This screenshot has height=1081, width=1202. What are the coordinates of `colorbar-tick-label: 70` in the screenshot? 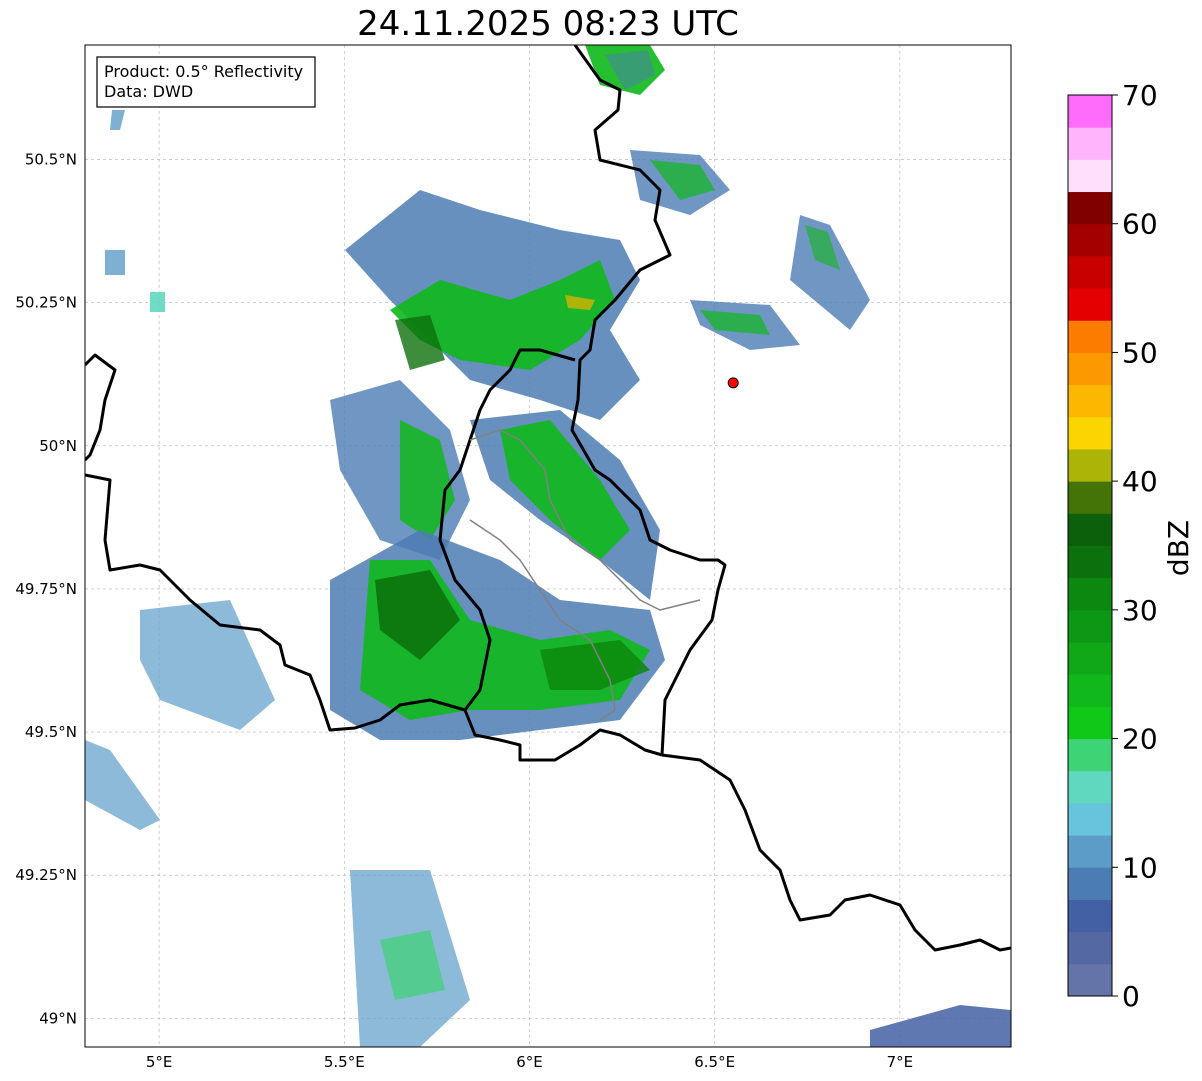 It's located at (1140, 95).